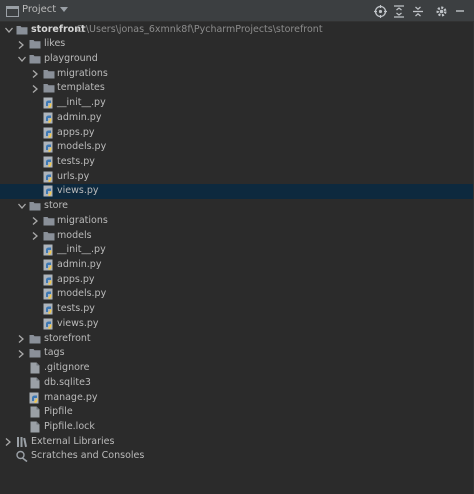 The width and height of the screenshot is (474, 494). Describe the element at coordinates (237, 427) in the screenshot. I see `tree-file-pipfile-lock: Pipfile.lock` at that location.